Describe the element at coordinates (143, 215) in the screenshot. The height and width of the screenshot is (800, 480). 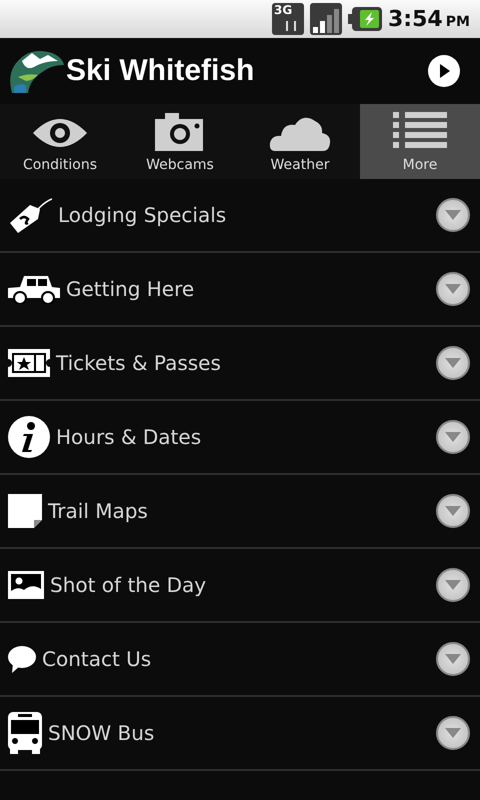
I see `menu-label: Lodging Specials` at that location.